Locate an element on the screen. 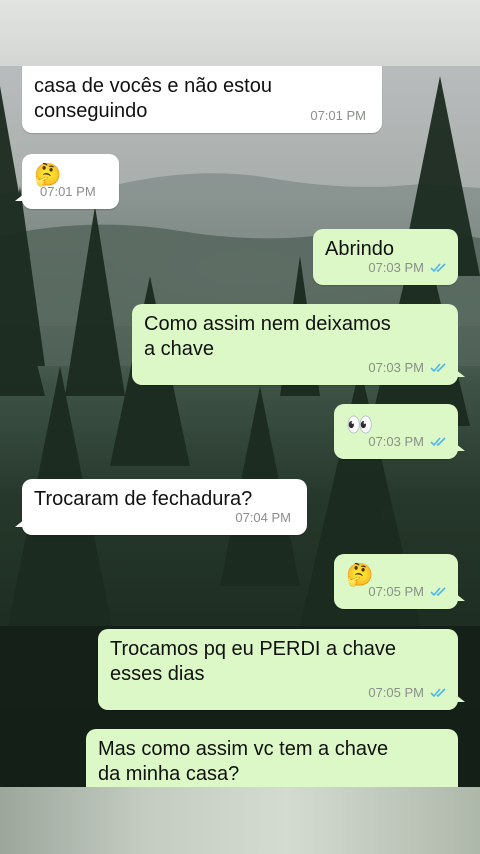 The height and width of the screenshot is (854, 480). bottom-bar is located at coordinates (240, 820).